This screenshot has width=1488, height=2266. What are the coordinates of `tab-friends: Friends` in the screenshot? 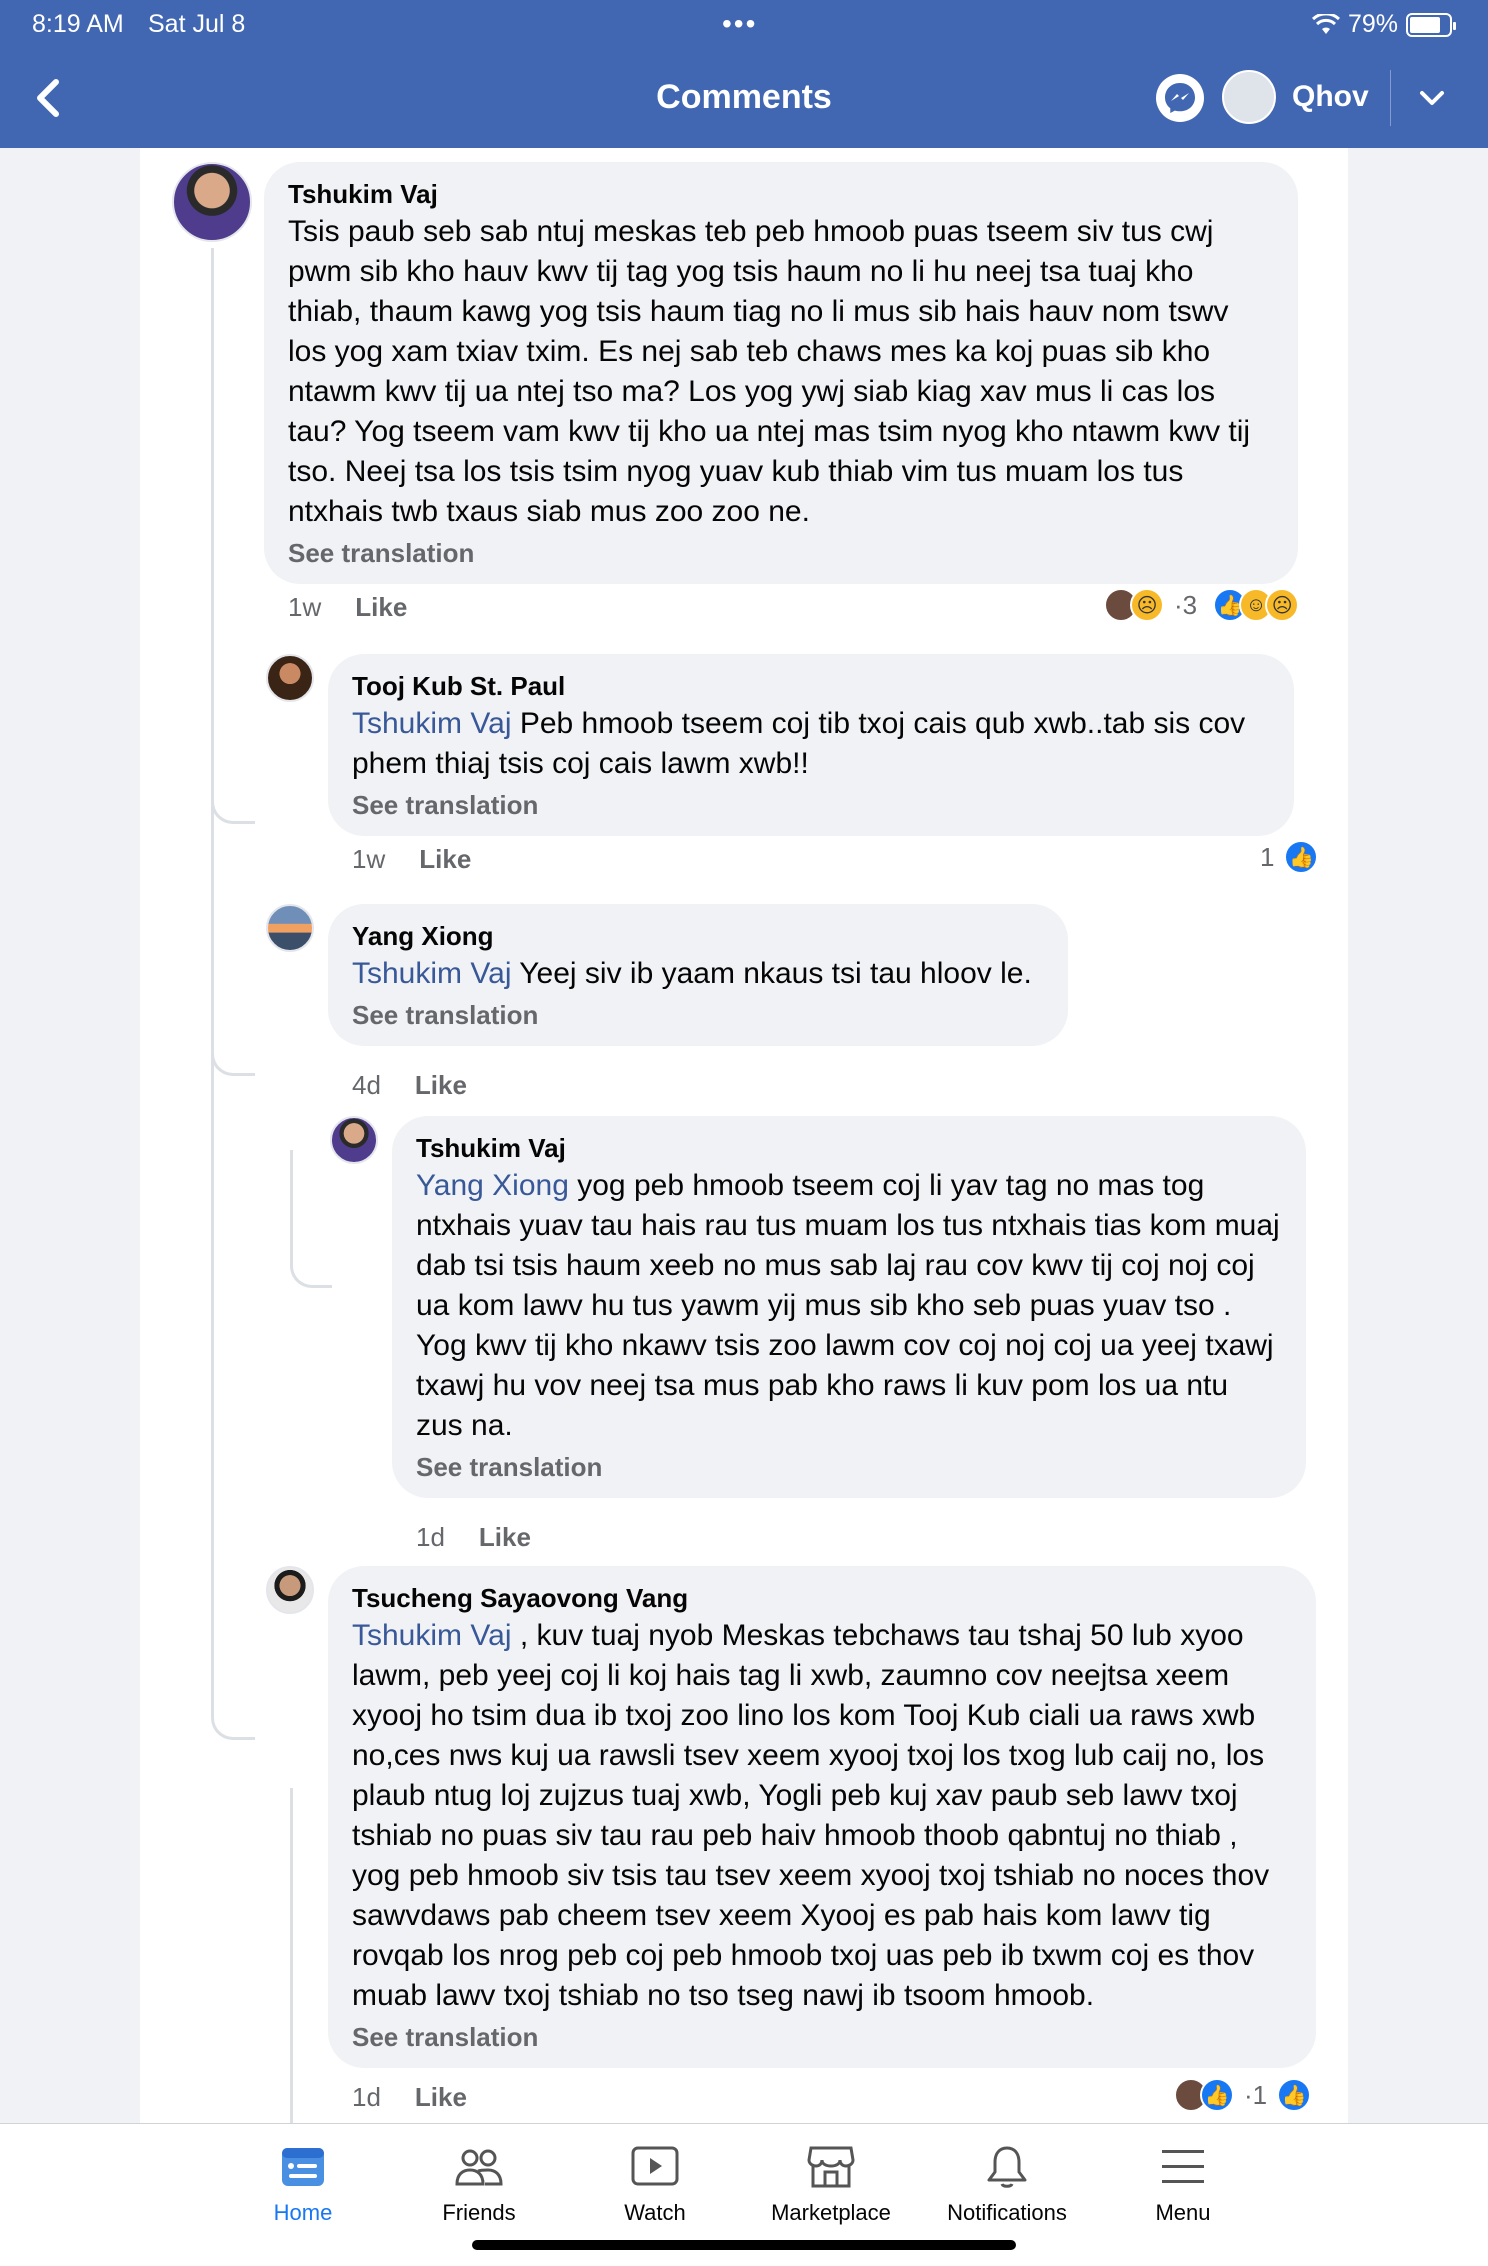 It's located at (479, 2185).